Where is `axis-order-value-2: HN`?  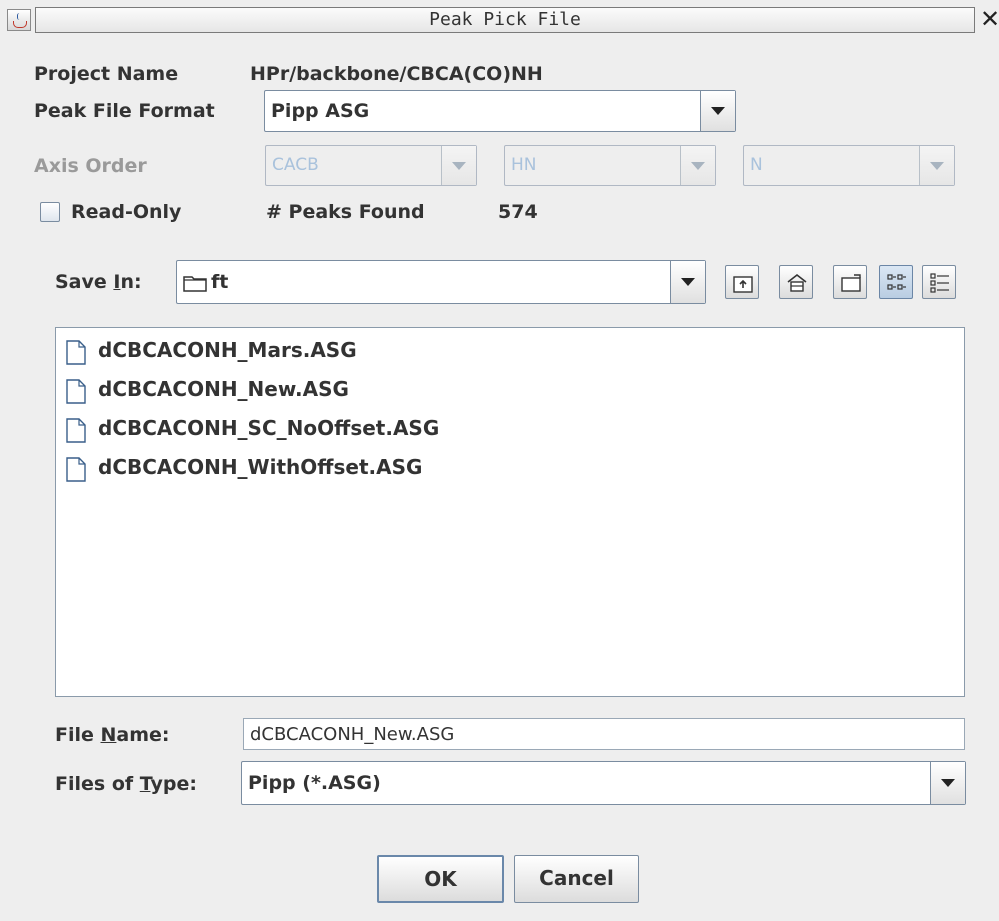
axis-order-value-2: HN is located at coordinates (524, 165).